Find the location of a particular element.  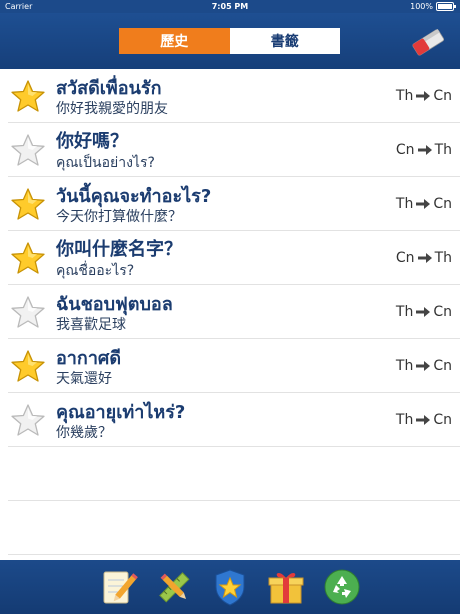

secondary-text: 我喜歡足球 is located at coordinates (91, 325).